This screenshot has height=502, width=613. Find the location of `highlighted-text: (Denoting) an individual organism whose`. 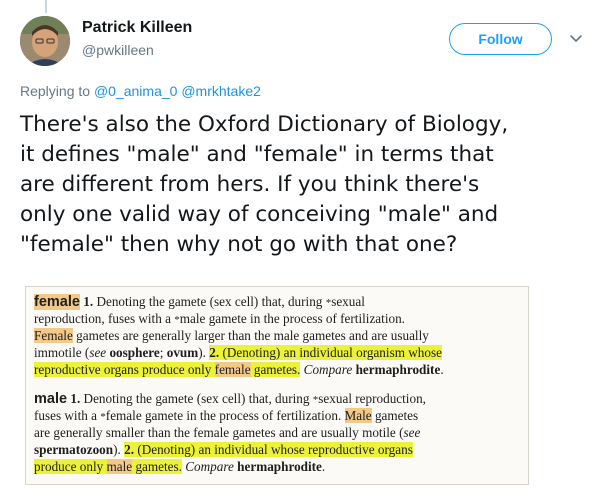

highlighted-text: (Denoting) an individual organism whose is located at coordinates (330, 352).